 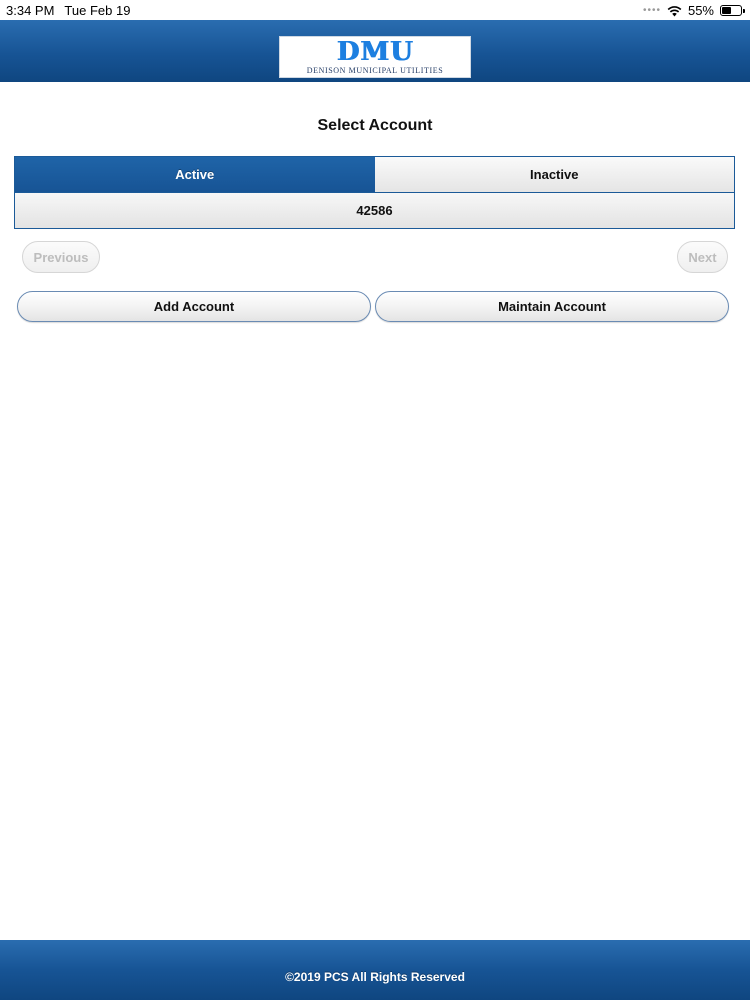 I want to click on status-date: Tue Feb 19, so click(x=97, y=10).